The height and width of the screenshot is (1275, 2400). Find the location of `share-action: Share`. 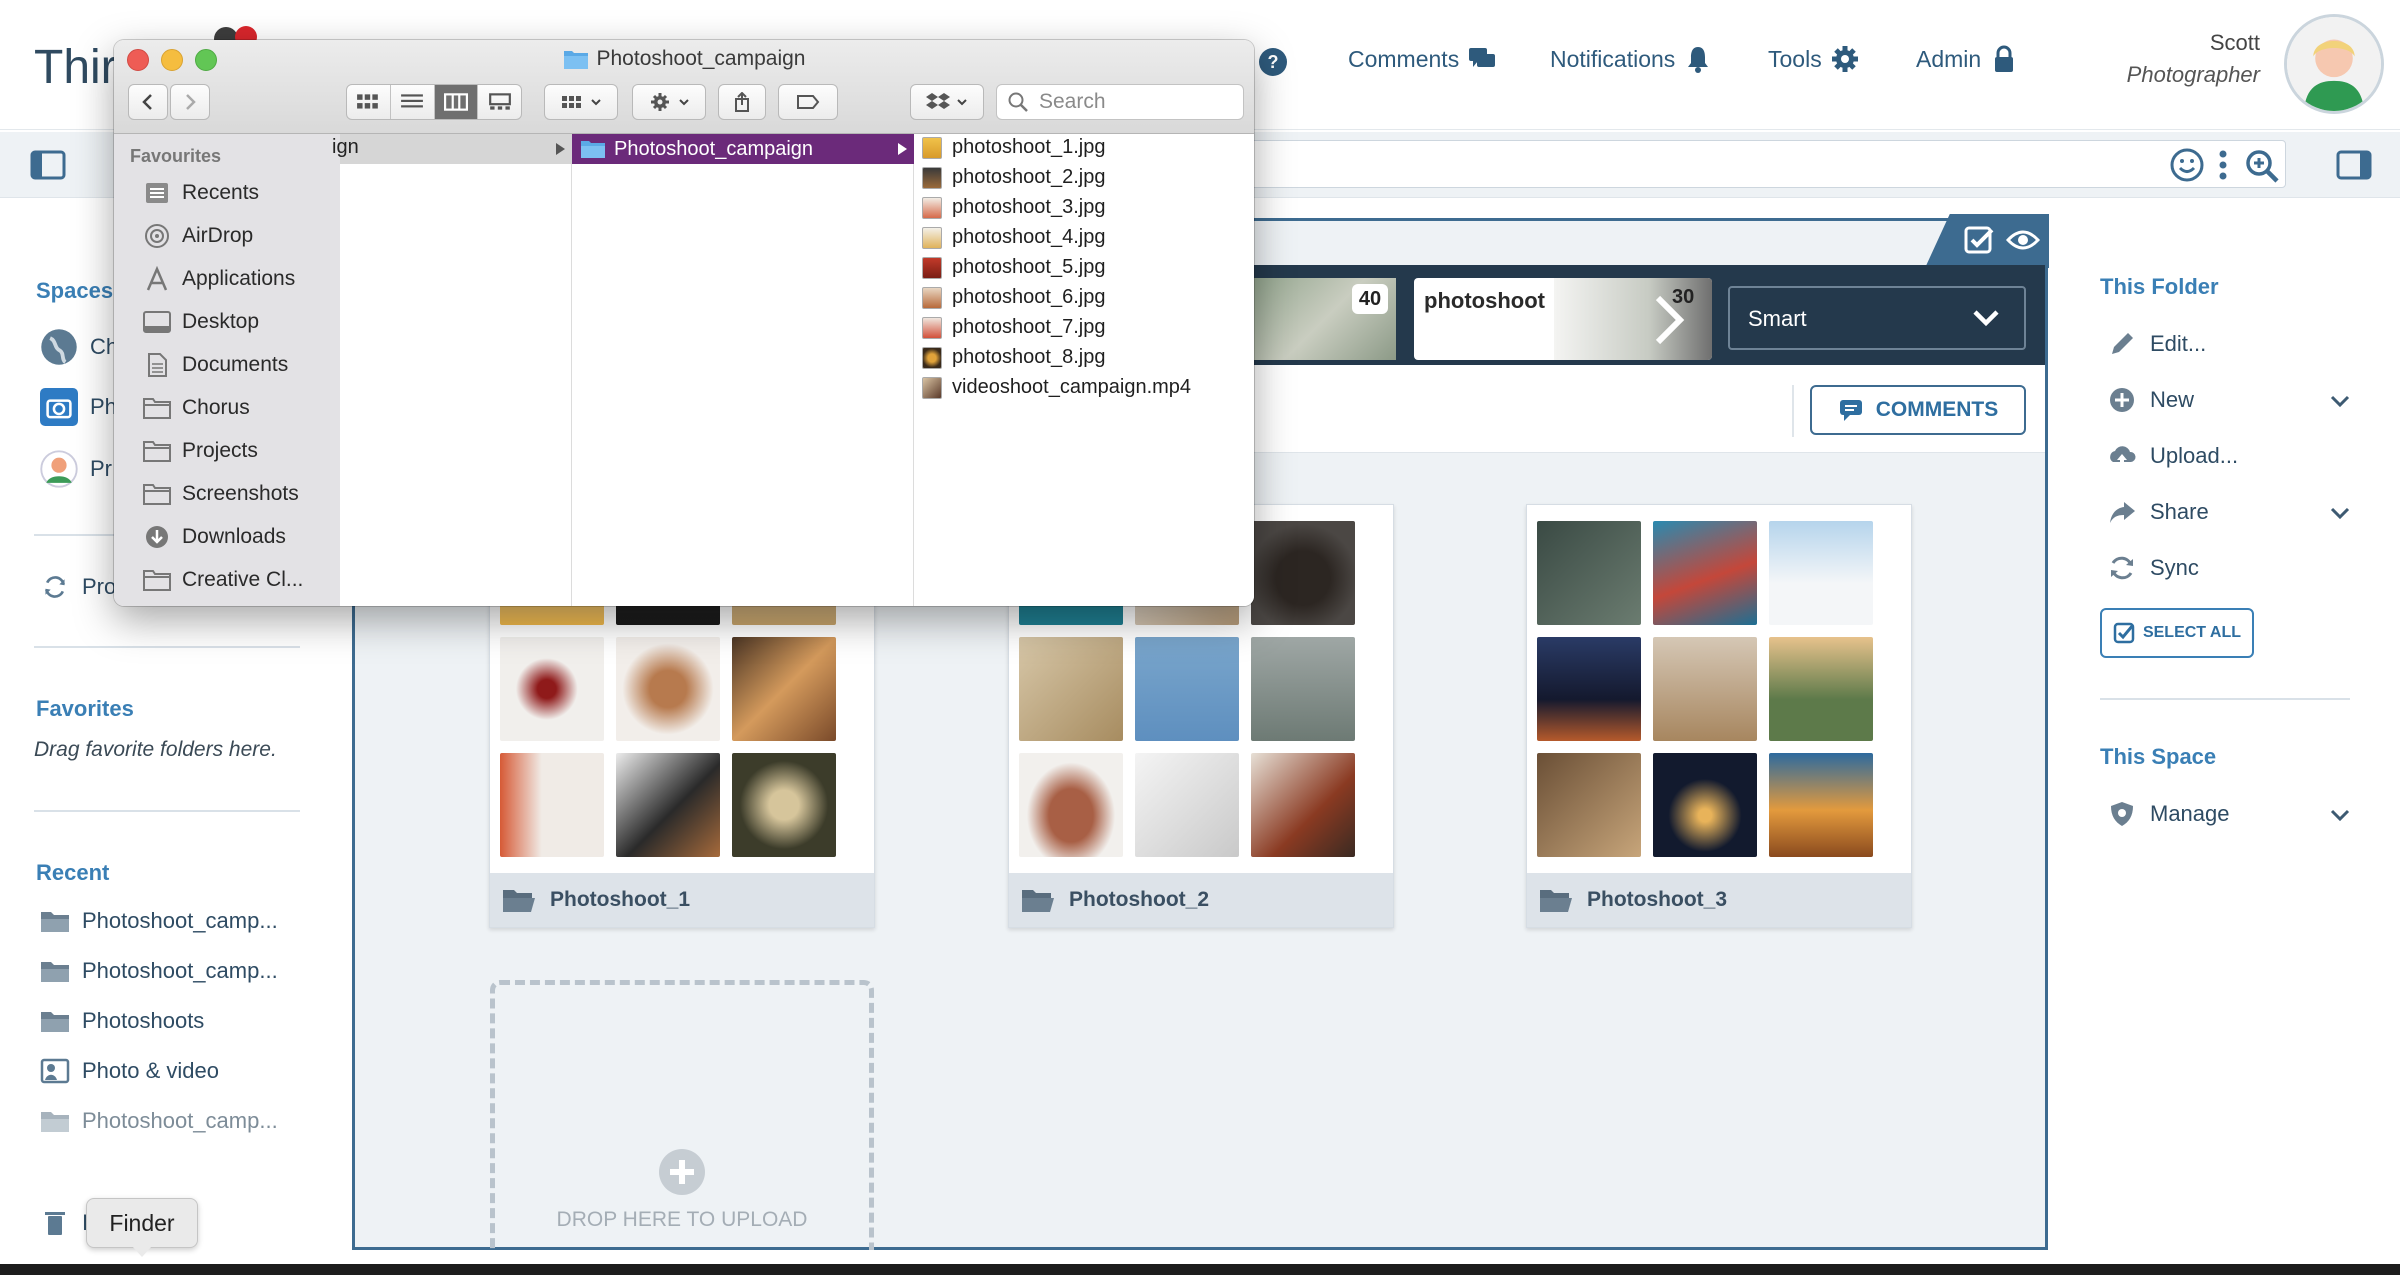

share-action: Share is located at coordinates (2158, 512).